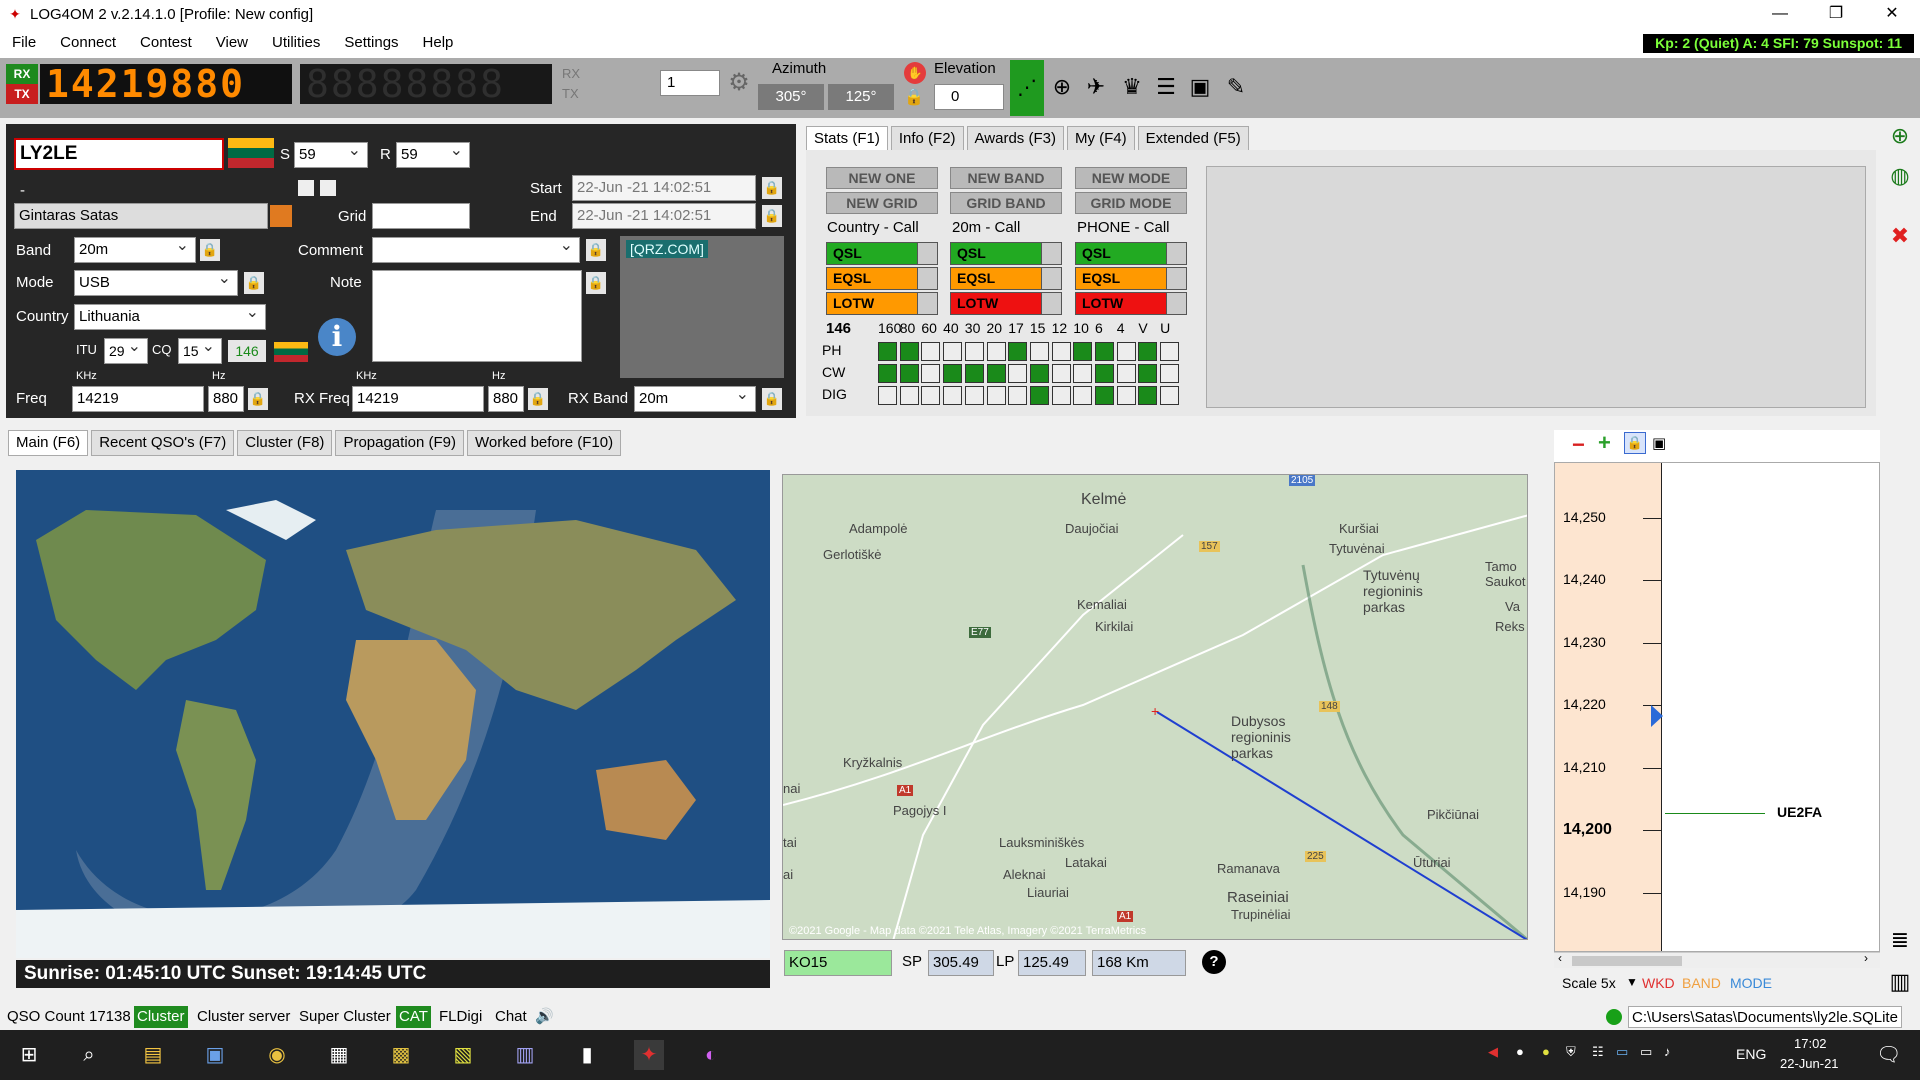  What do you see at coordinates (1900, 176) in the screenshot?
I see `globe-circle-icon: ◍` at bounding box center [1900, 176].